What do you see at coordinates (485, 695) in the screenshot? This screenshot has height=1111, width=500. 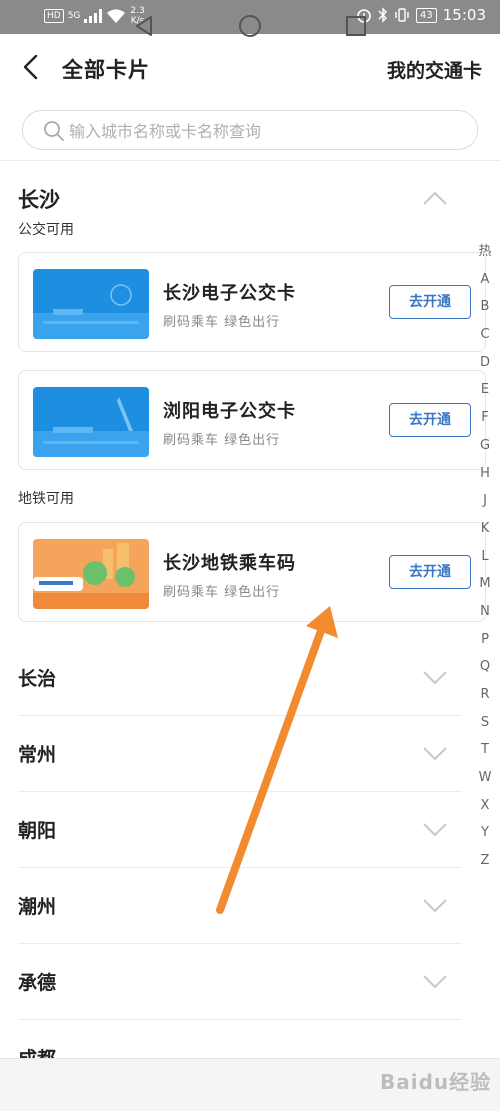 I see `index-letter: R` at bounding box center [485, 695].